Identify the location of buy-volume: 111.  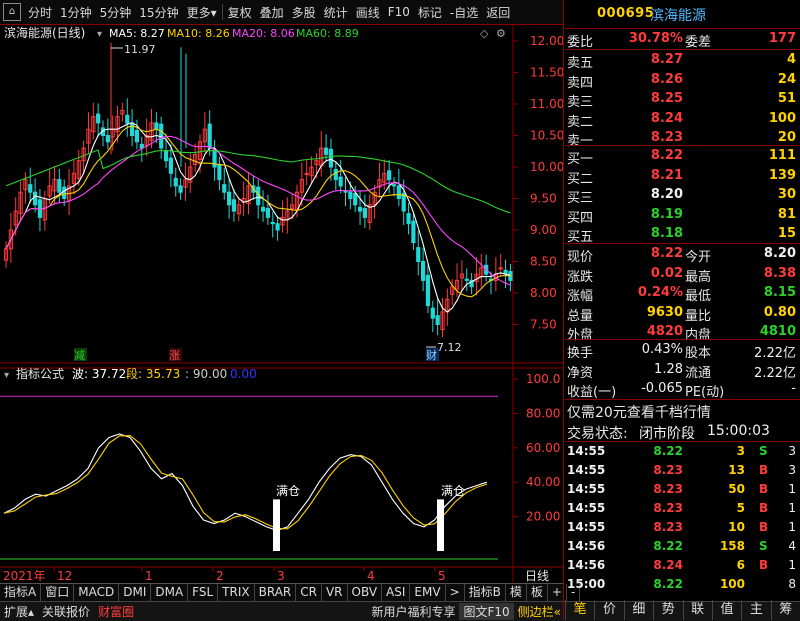
(782, 155).